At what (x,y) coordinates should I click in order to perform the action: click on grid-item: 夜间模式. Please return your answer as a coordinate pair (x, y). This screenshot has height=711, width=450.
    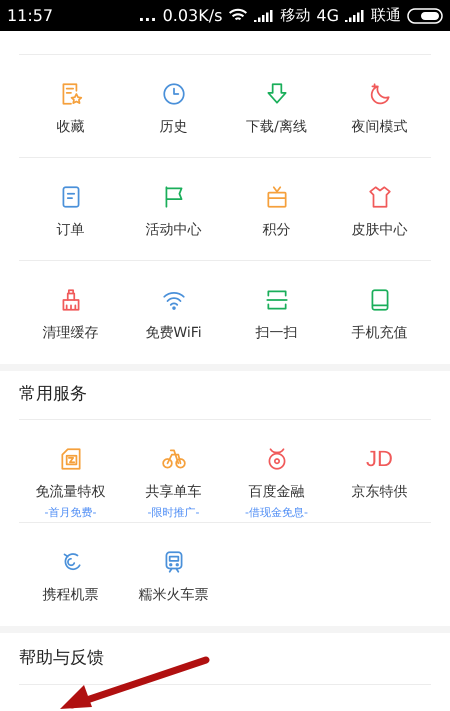
    Looking at the image, I should click on (379, 106).